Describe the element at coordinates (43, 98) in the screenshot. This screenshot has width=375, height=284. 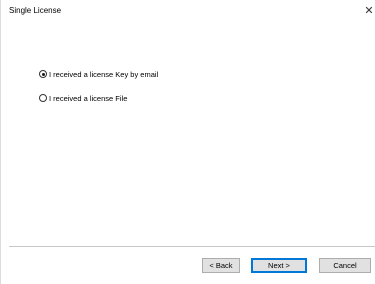
I see `radio-license-file-icon` at that location.